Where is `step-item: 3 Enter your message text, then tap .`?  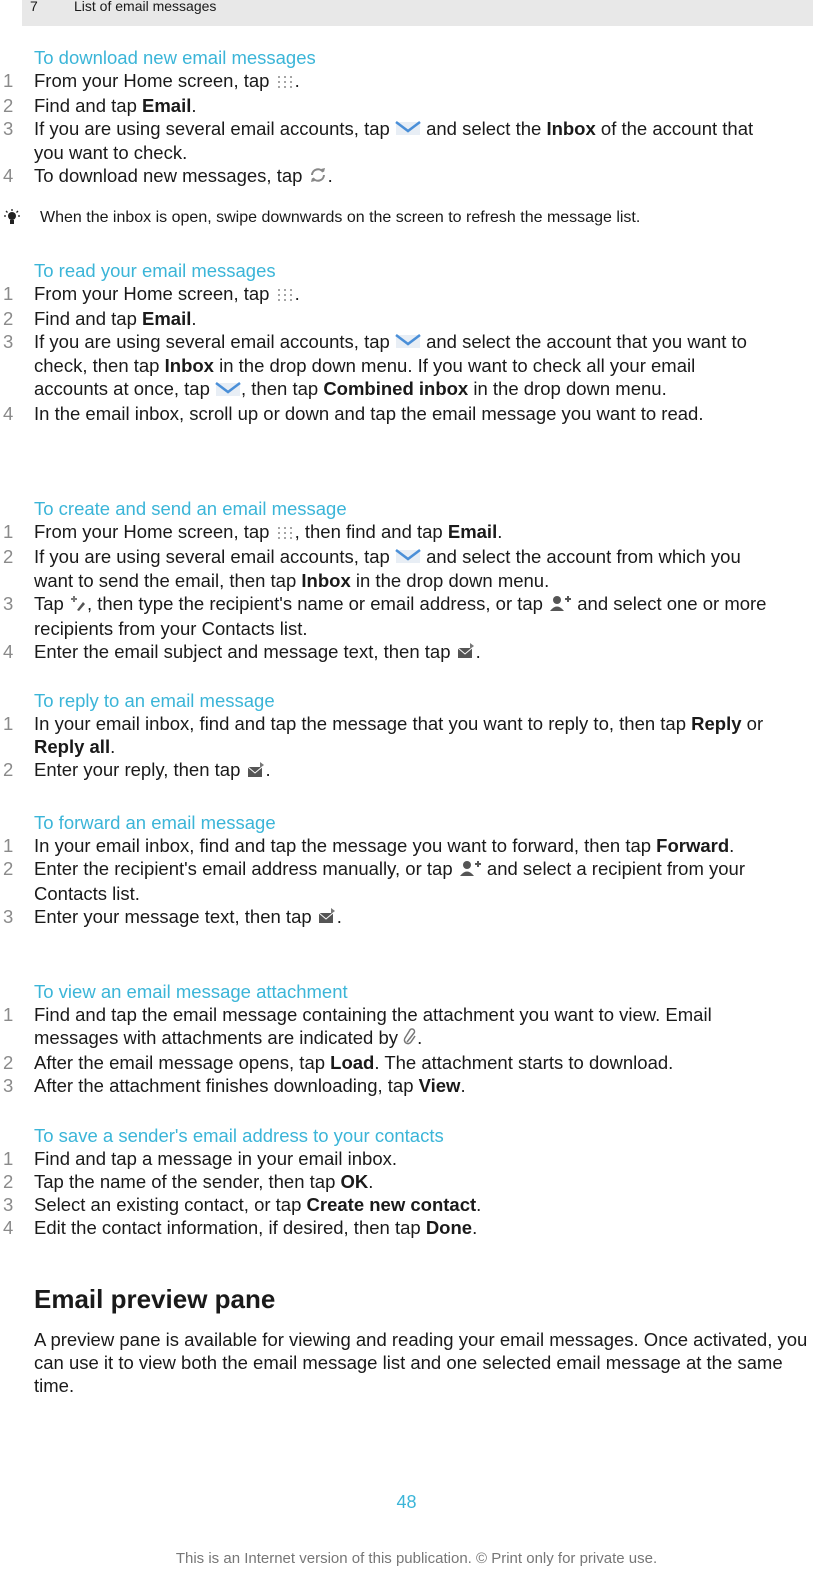 step-item: 3 Enter your message text, then tap . is located at coordinates (406, 917).